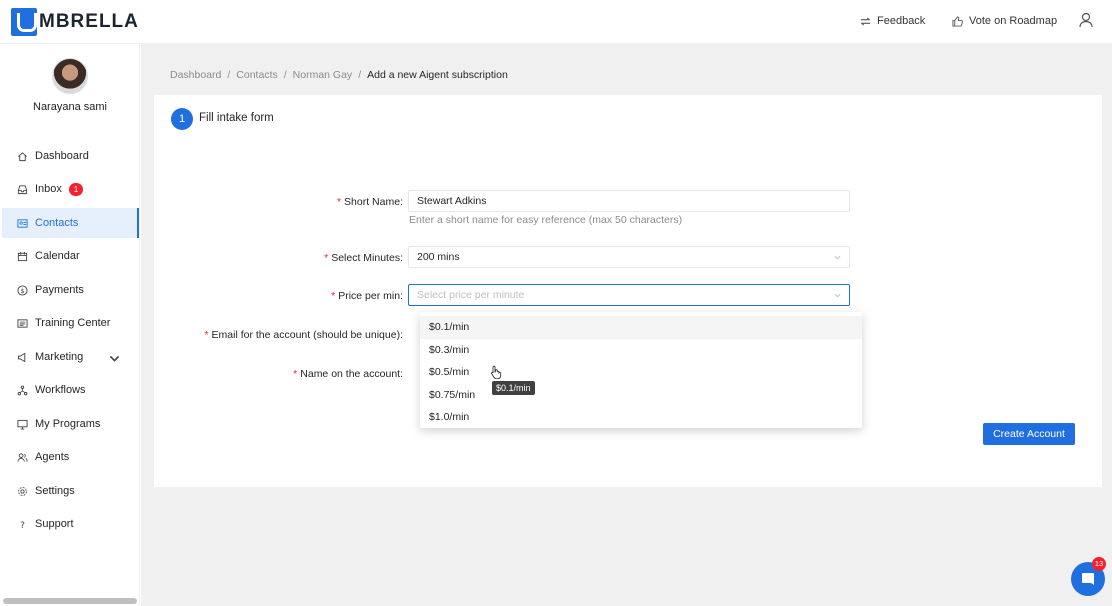 Image resolution: width=1112 pixels, height=606 pixels. Describe the element at coordinates (1013, 21) in the screenshot. I see `vote-roadmap-label: Vote on Roadmap` at that location.